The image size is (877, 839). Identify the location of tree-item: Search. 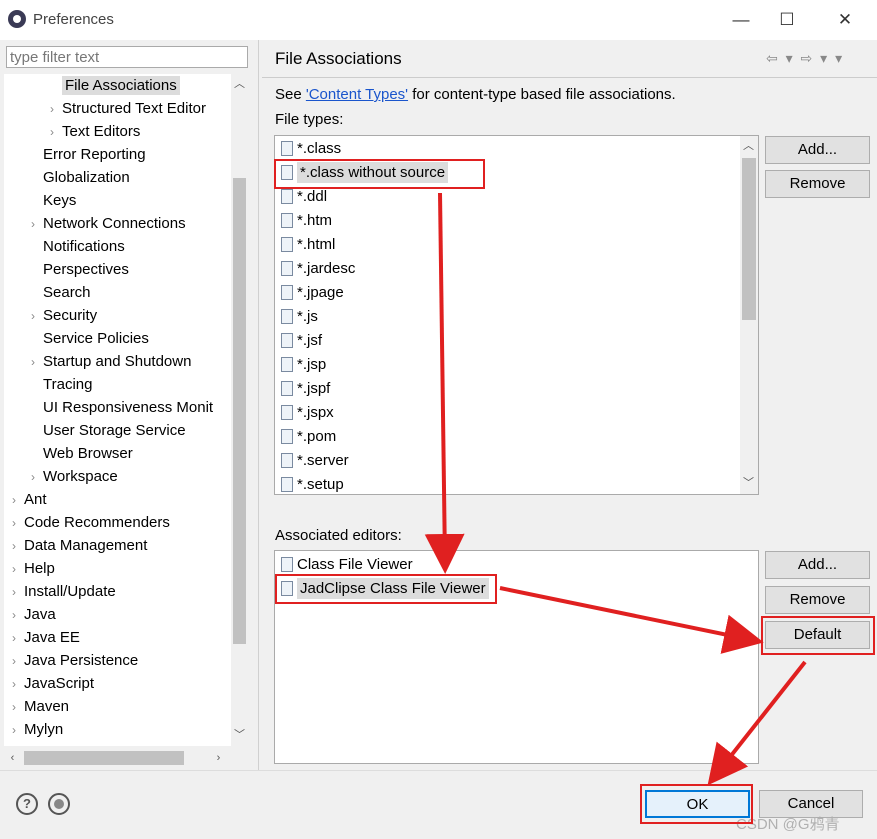
(61, 292).